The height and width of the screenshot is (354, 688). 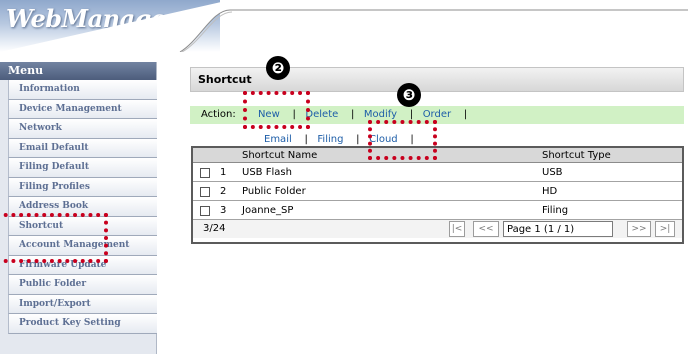 What do you see at coordinates (82, 304) in the screenshot?
I see `sidebar-item-import-export: Import/Export` at bounding box center [82, 304].